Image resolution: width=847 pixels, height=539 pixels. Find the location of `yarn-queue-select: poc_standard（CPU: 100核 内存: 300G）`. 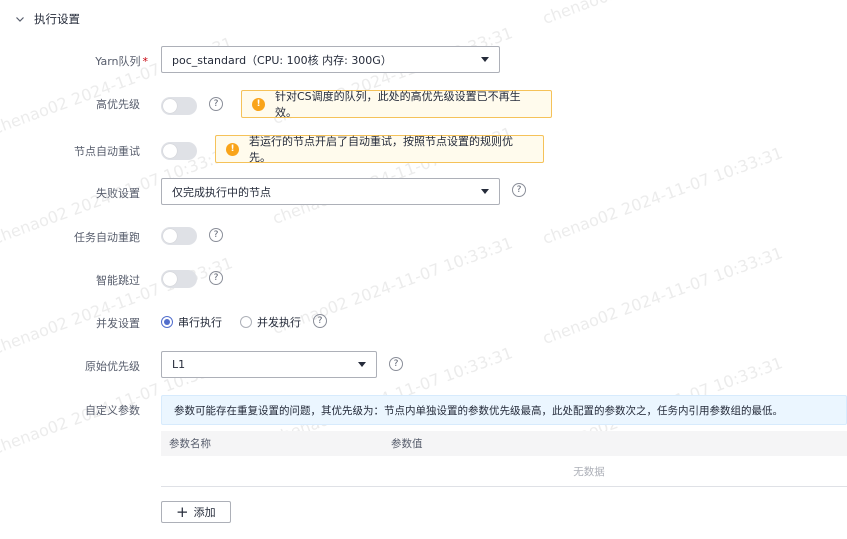

yarn-queue-select: poc_standard（CPU: 100核 内存: 300G） is located at coordinates (330, 59).